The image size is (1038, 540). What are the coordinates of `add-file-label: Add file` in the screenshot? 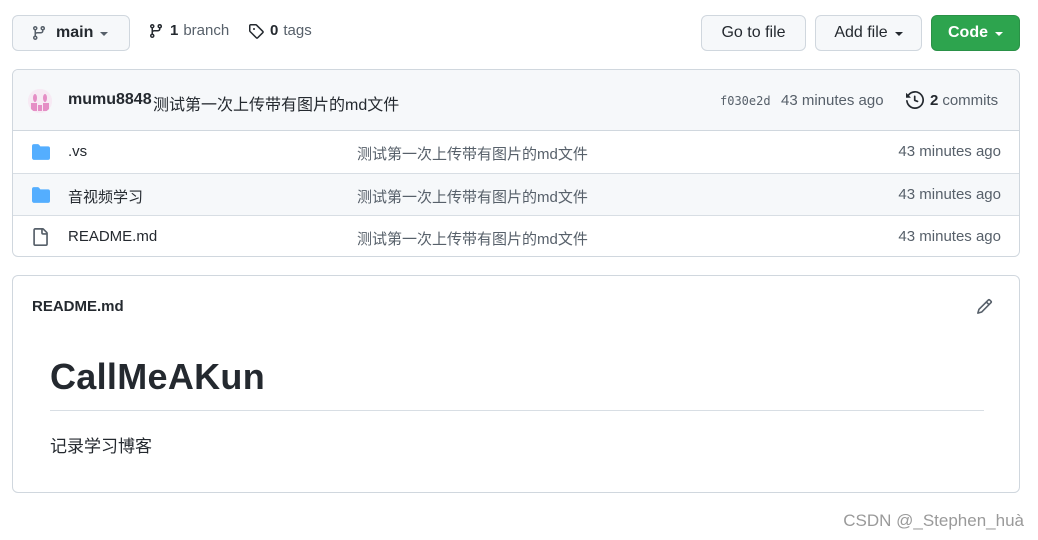 It's located at (861, 32).